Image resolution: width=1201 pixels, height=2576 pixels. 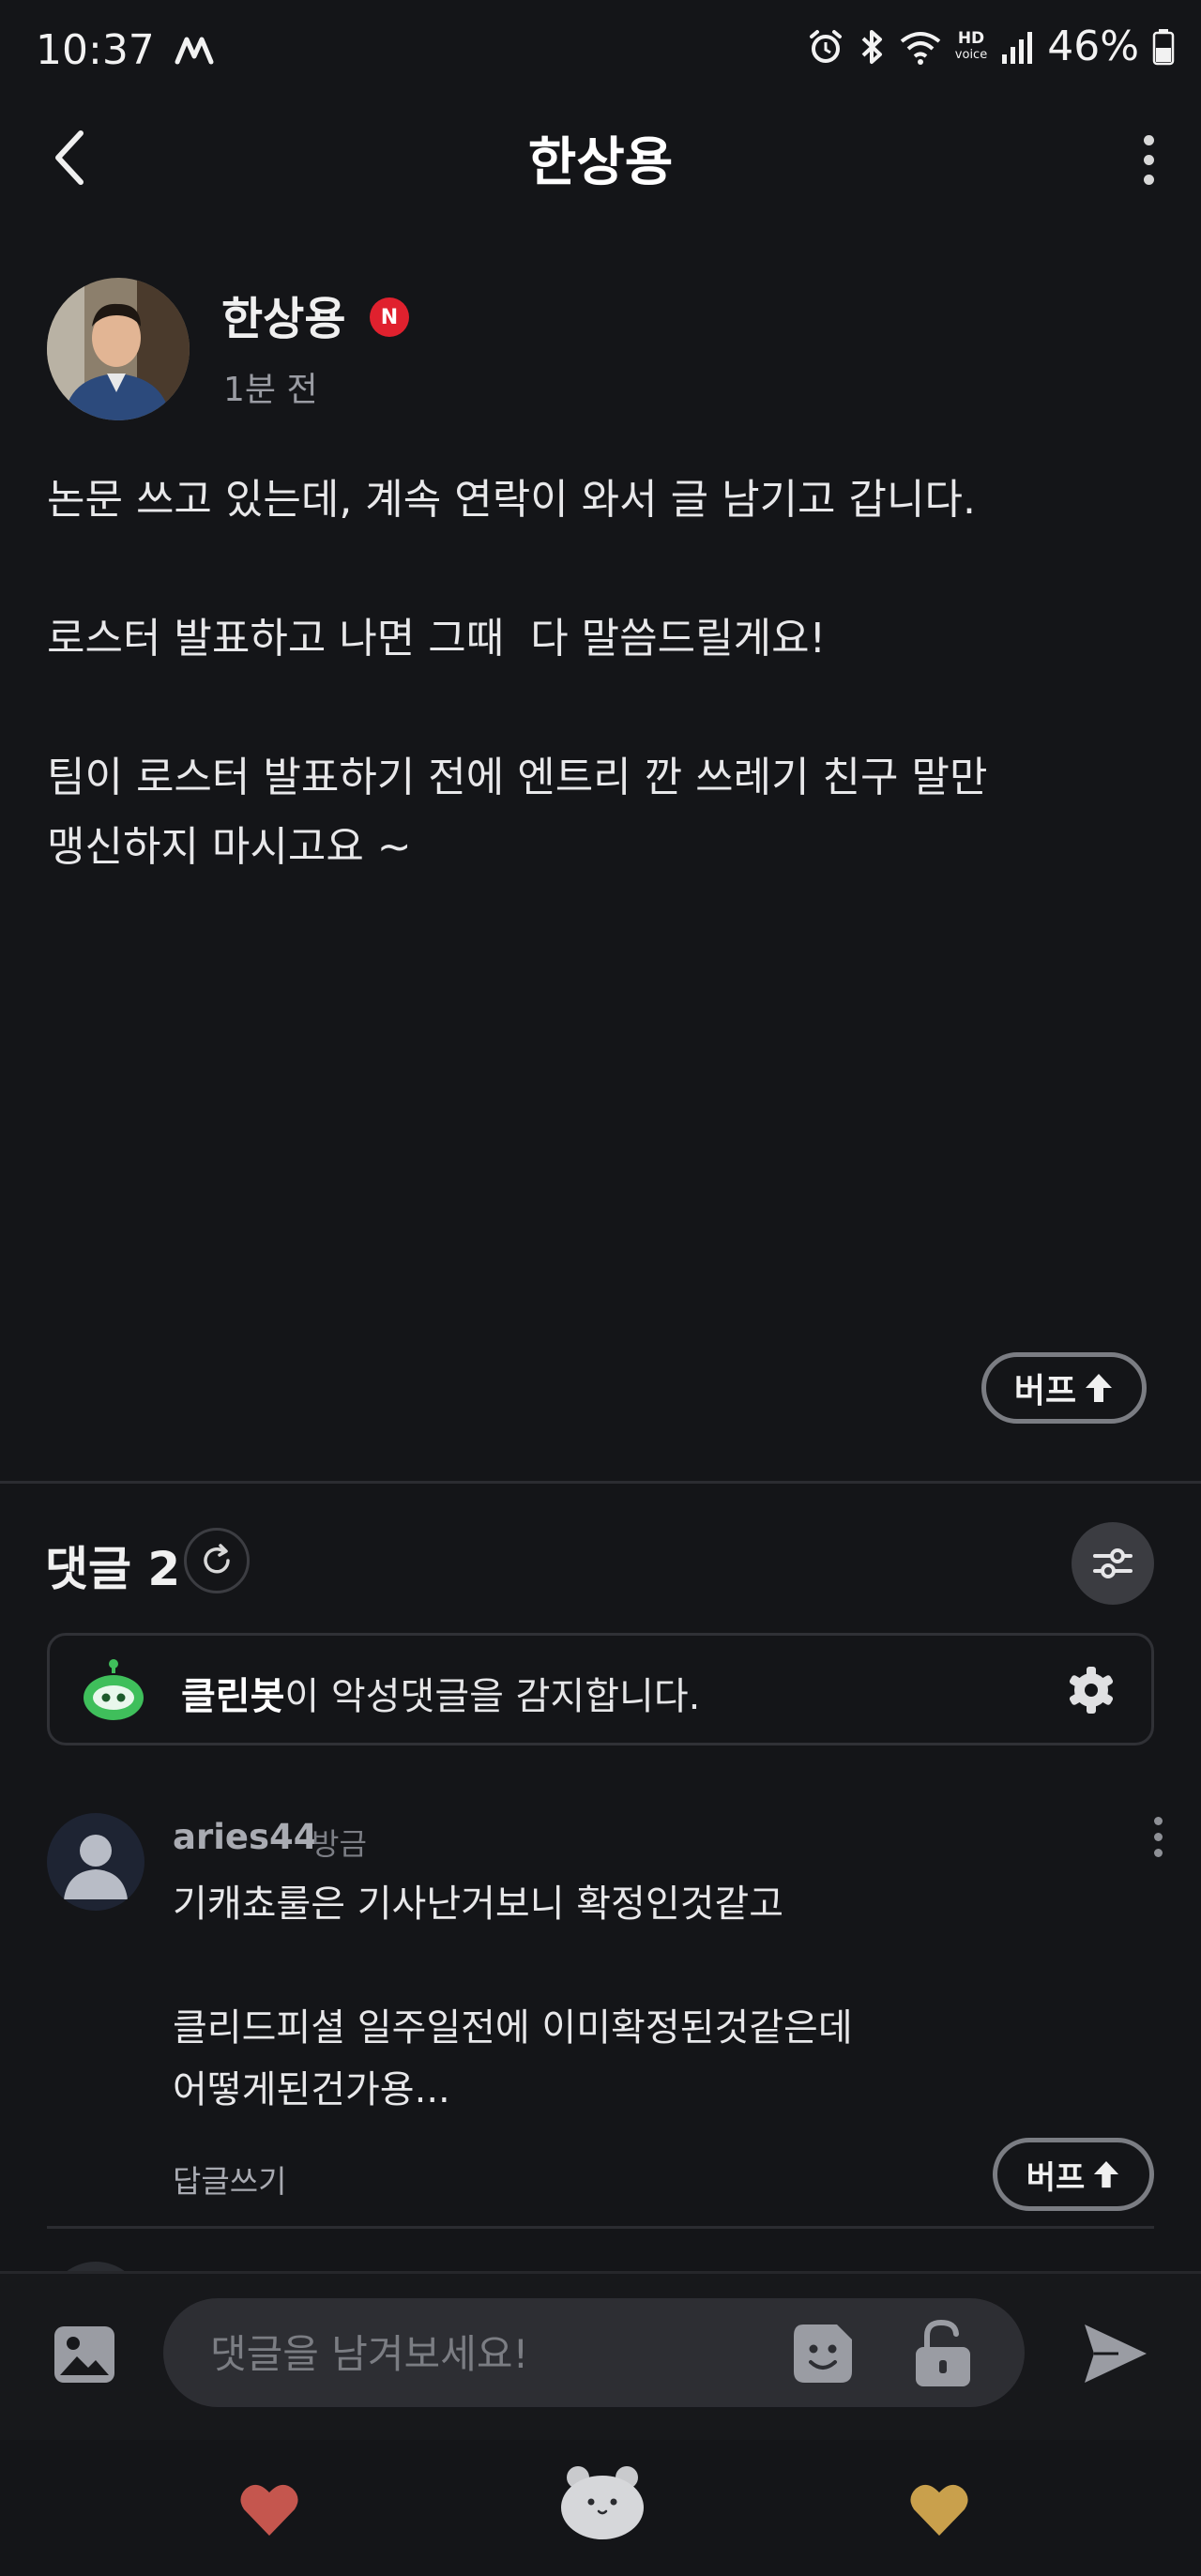 What do you see at coordinates (113, 1569) in the screenshot?
I see `comments-count-label: 댓글 2` at bounding box center [113, 1569].